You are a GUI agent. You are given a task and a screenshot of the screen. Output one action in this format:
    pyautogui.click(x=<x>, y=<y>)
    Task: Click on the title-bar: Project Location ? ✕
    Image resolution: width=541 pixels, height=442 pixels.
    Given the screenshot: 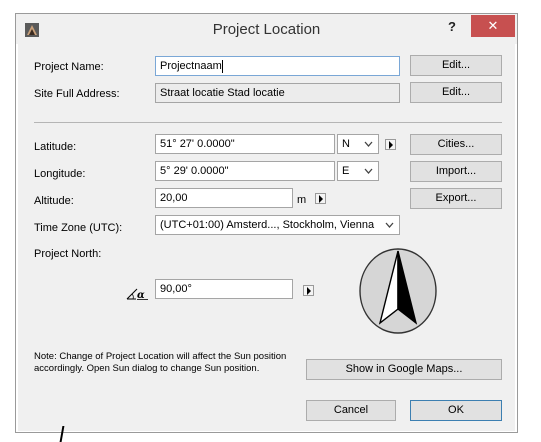 What is the action you would take?
    pyautogui.click(x=266, y=29)
    